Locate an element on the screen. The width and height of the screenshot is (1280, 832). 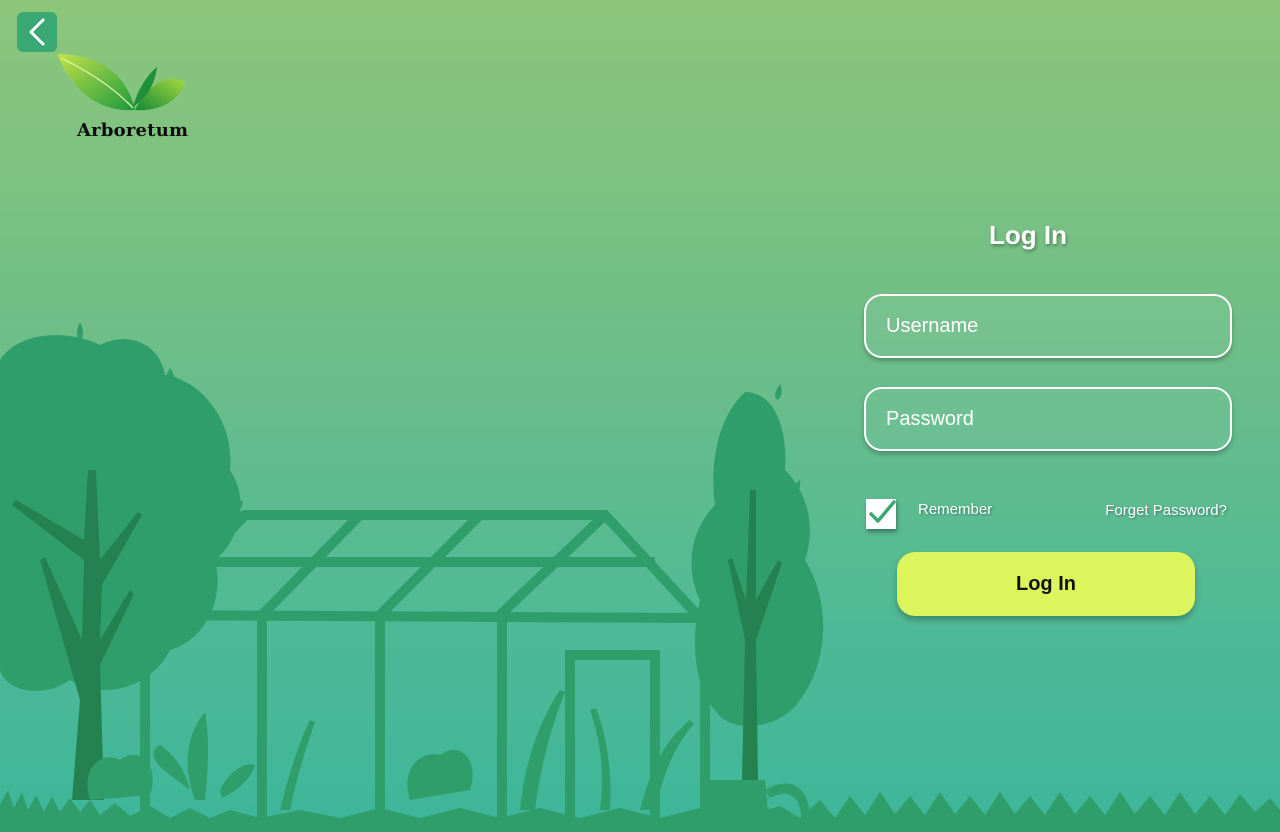
right-tree-canopy is located at coordinates (757, 559).